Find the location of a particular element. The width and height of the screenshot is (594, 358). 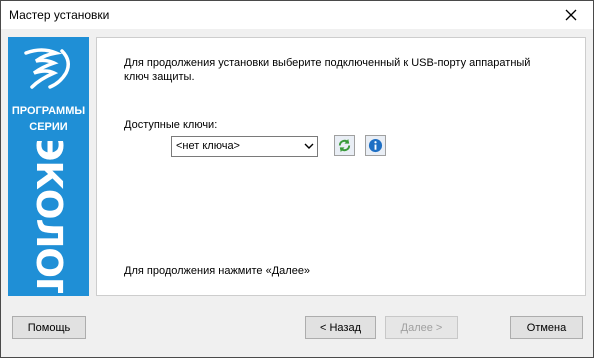

refresh-icon is located at coordinates (344, 145).